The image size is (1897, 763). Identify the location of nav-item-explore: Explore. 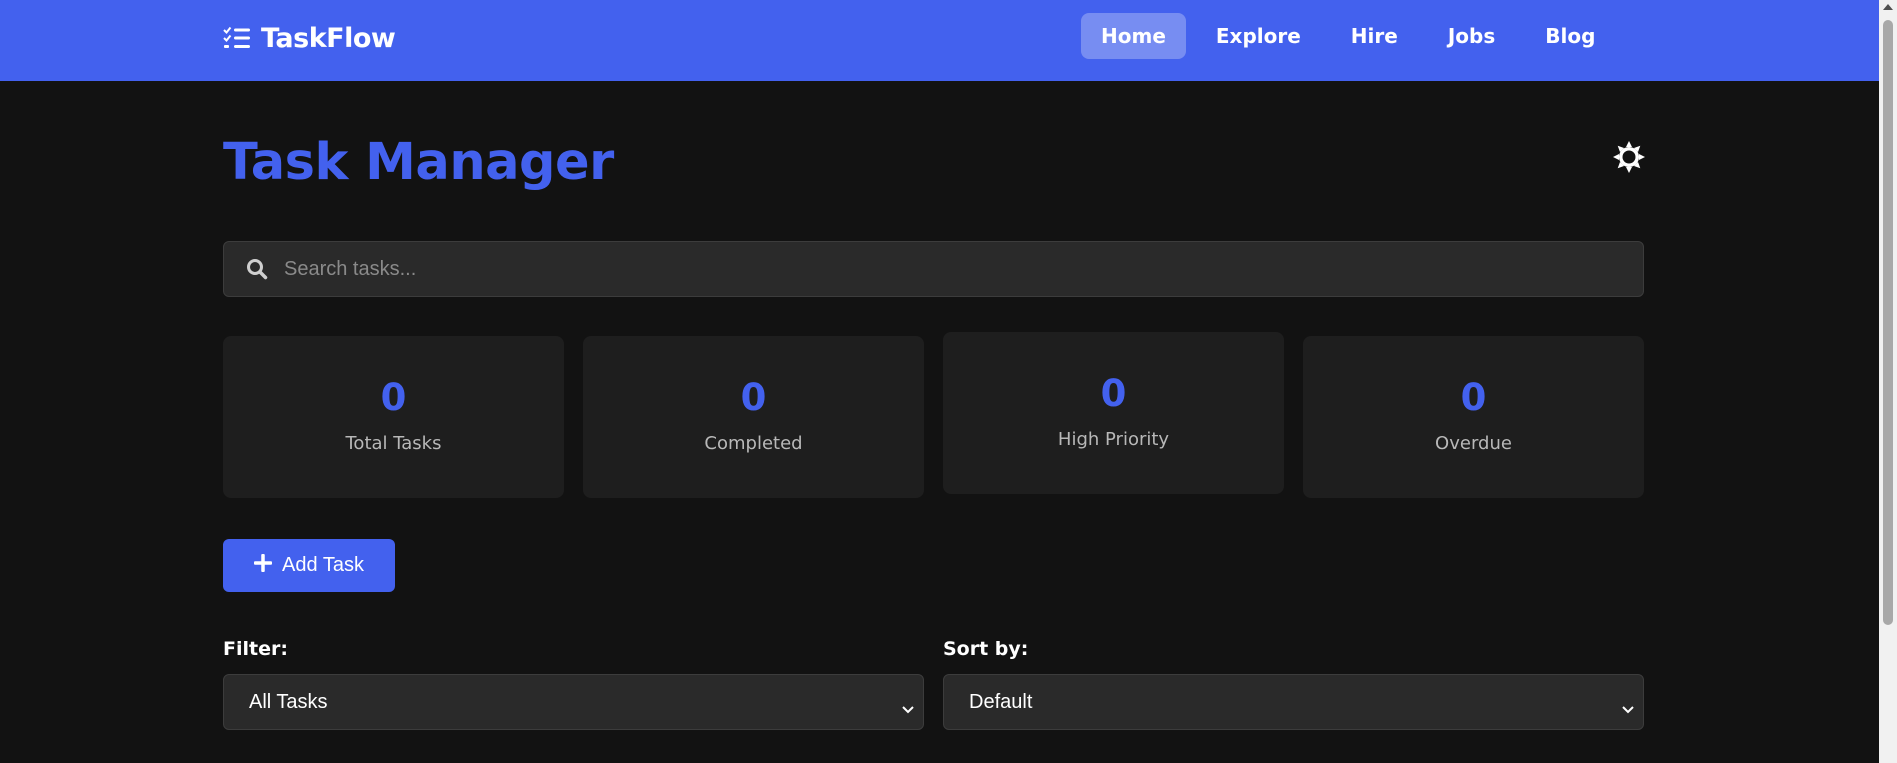
(1258, 36).